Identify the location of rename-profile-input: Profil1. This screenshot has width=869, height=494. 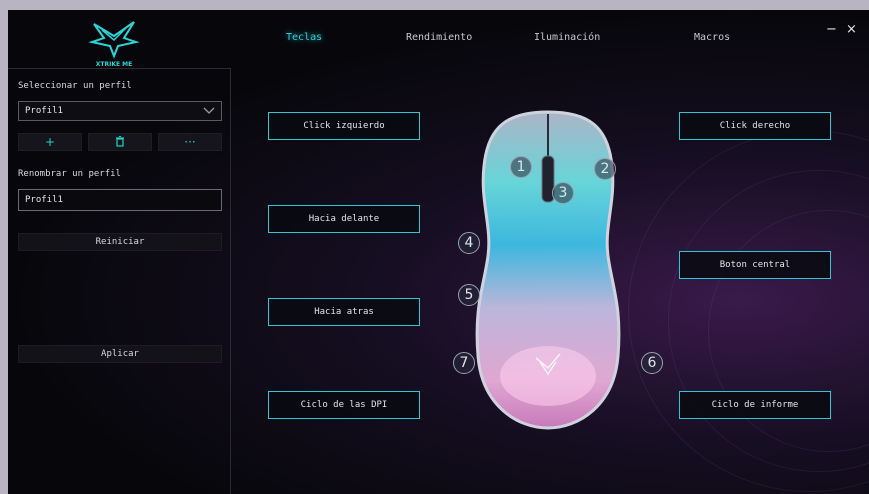
(120, 200).